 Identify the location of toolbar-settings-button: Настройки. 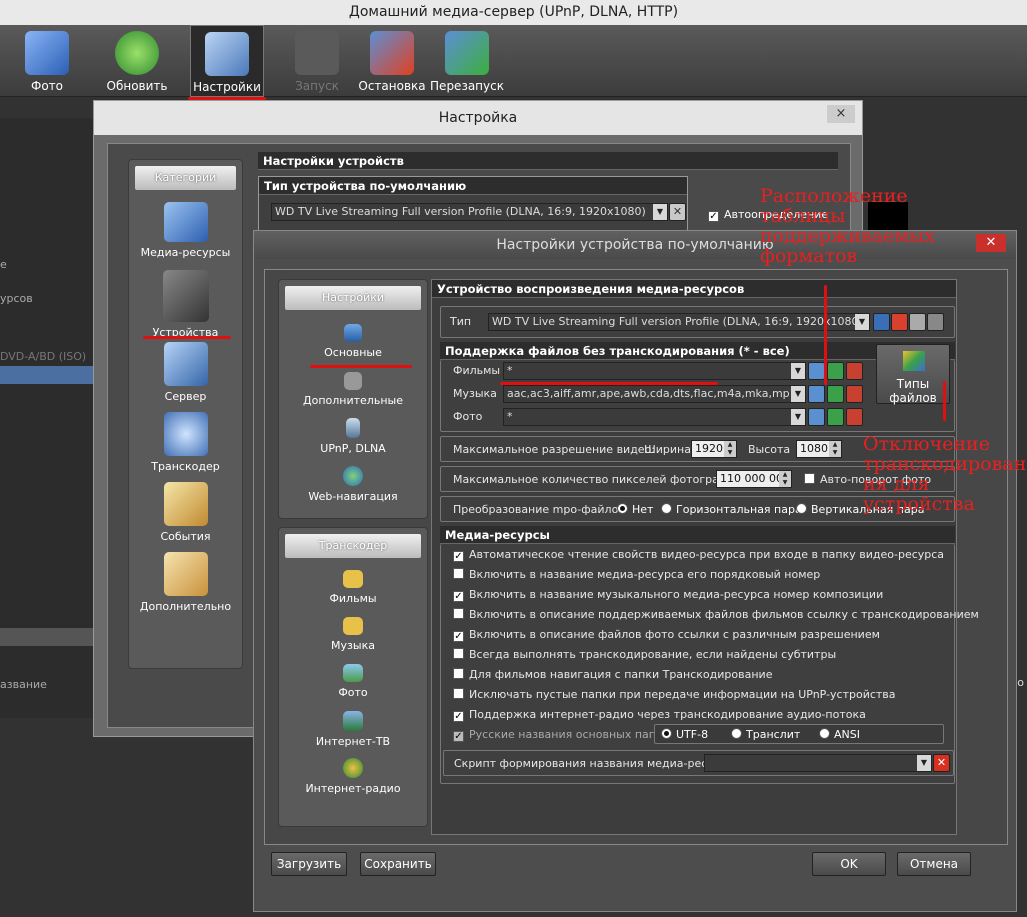
(227, 61).